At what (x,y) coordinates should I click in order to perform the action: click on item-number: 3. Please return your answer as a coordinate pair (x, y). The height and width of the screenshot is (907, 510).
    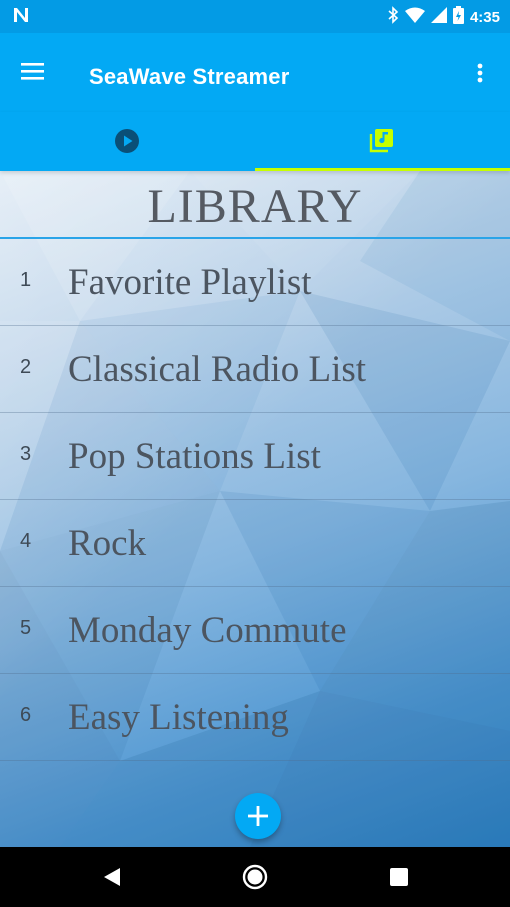
    Looking at the image, I should click on (26, 454).